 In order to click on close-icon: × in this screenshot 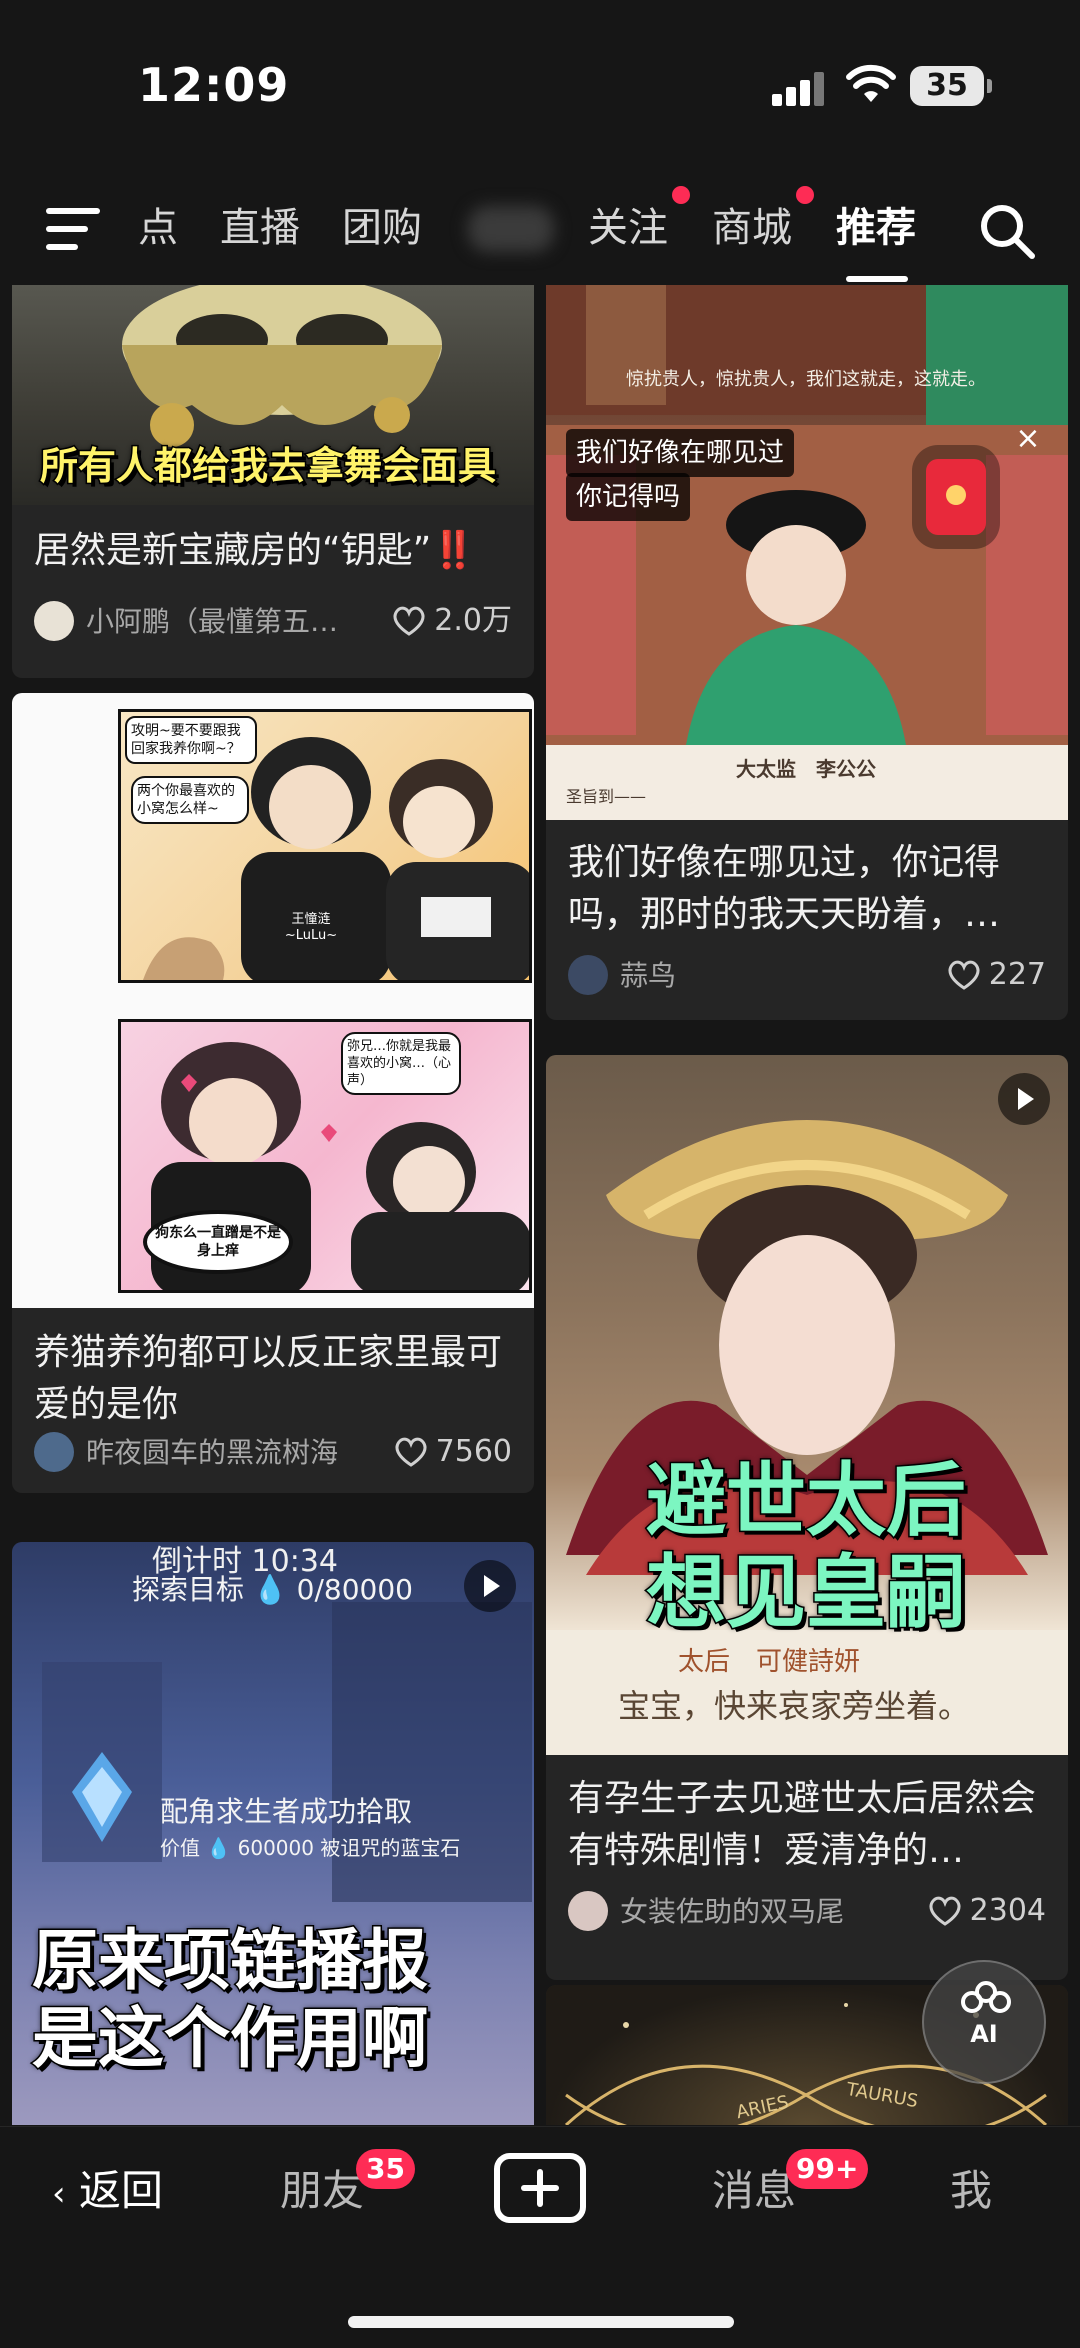, I will do `click(1028, 439)`.